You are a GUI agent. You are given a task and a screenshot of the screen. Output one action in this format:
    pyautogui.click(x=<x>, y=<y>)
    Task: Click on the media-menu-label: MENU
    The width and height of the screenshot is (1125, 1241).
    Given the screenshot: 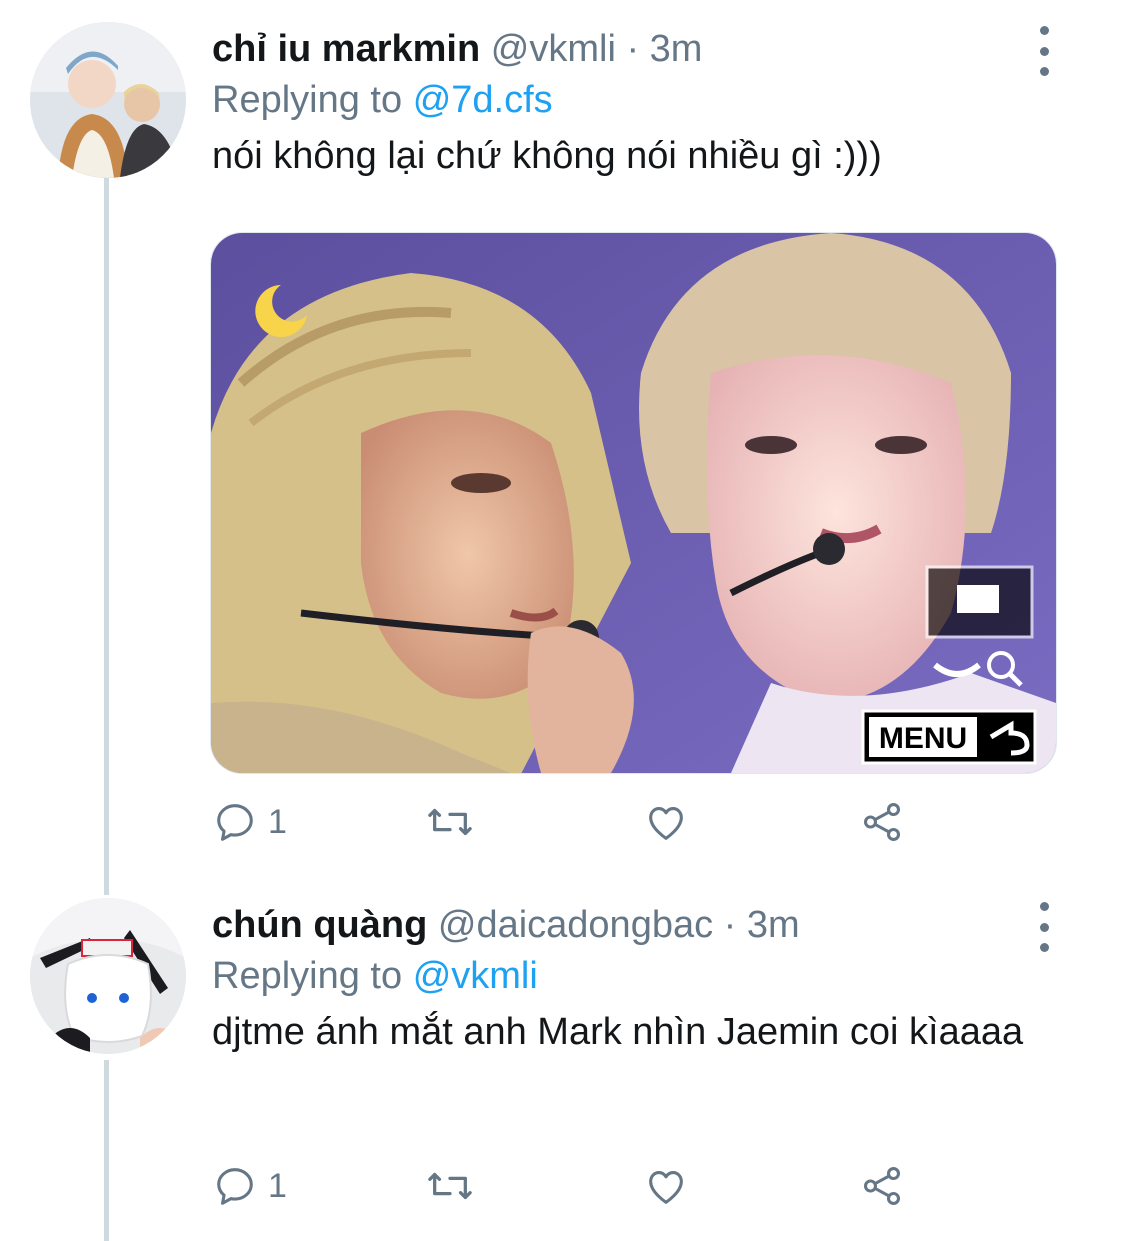 What is the action you would take?
    pyautogui.click(x=923, y=738)
    